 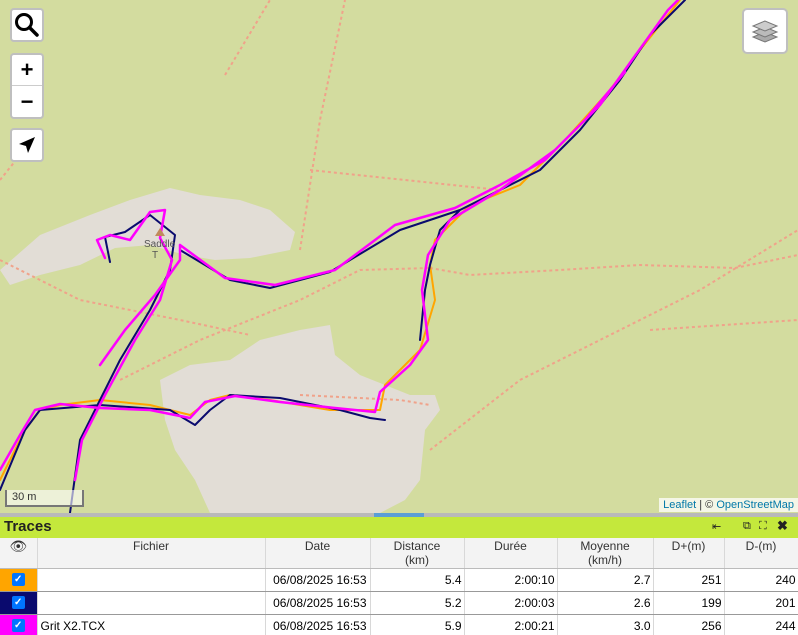 What do you see at coordinates (73, 625) in the screenshot?
I see `file-name: Grit X2.TCX` at bounding box center [73, 625].